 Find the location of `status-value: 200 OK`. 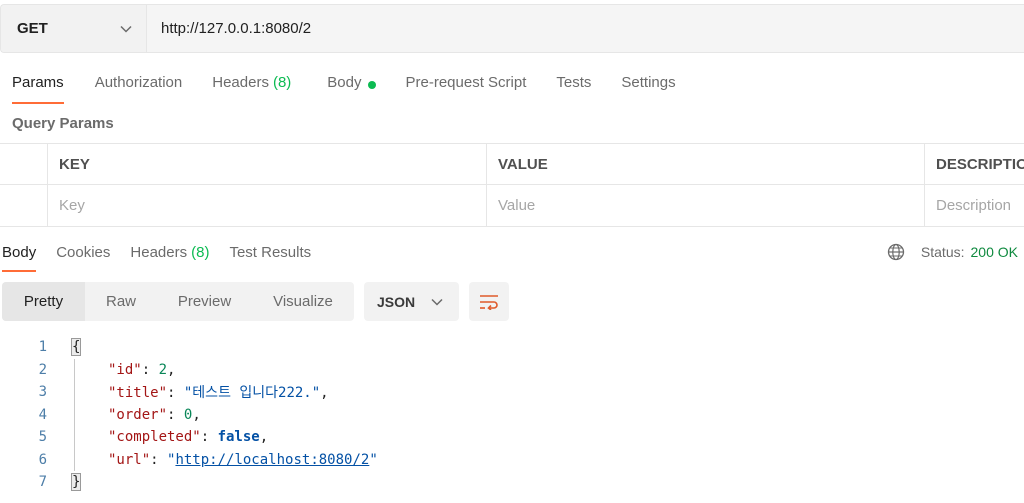

status-value: 200 OK is located at coordinates (994, 252).